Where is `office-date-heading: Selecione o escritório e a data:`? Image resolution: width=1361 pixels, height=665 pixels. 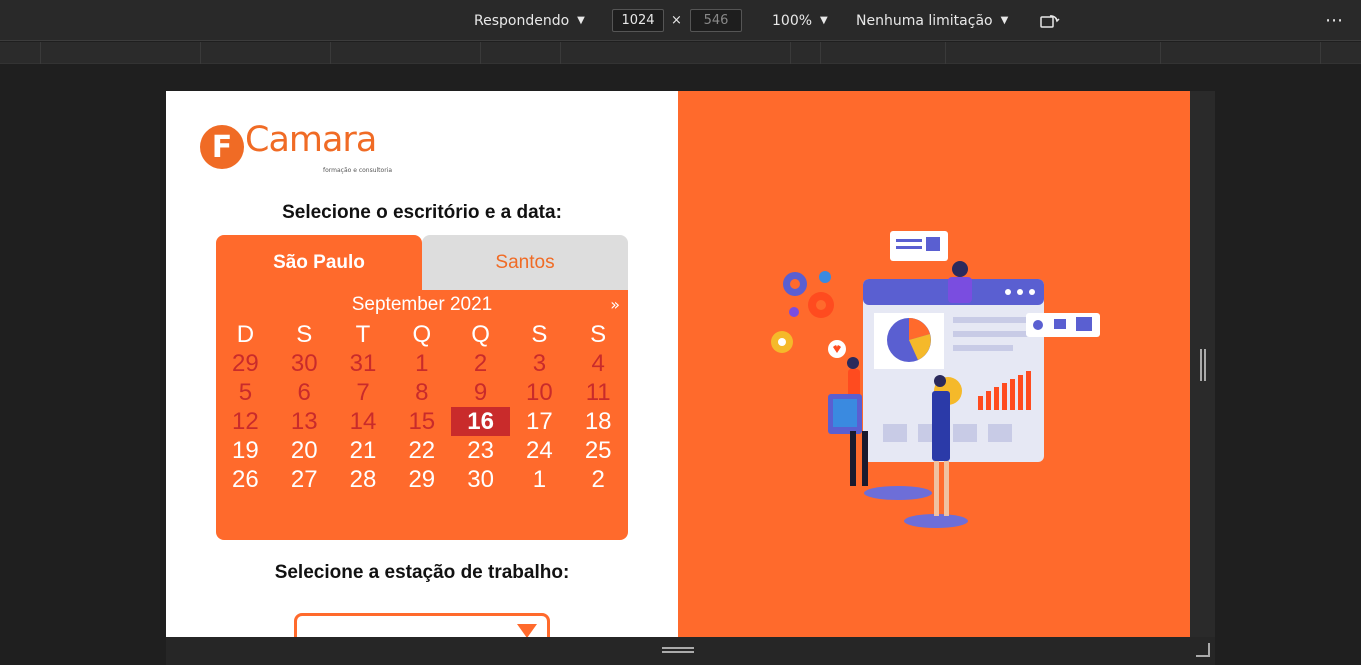 office-date-heading: Selecione o escritório e a data: is located at coordinates (422, 212).